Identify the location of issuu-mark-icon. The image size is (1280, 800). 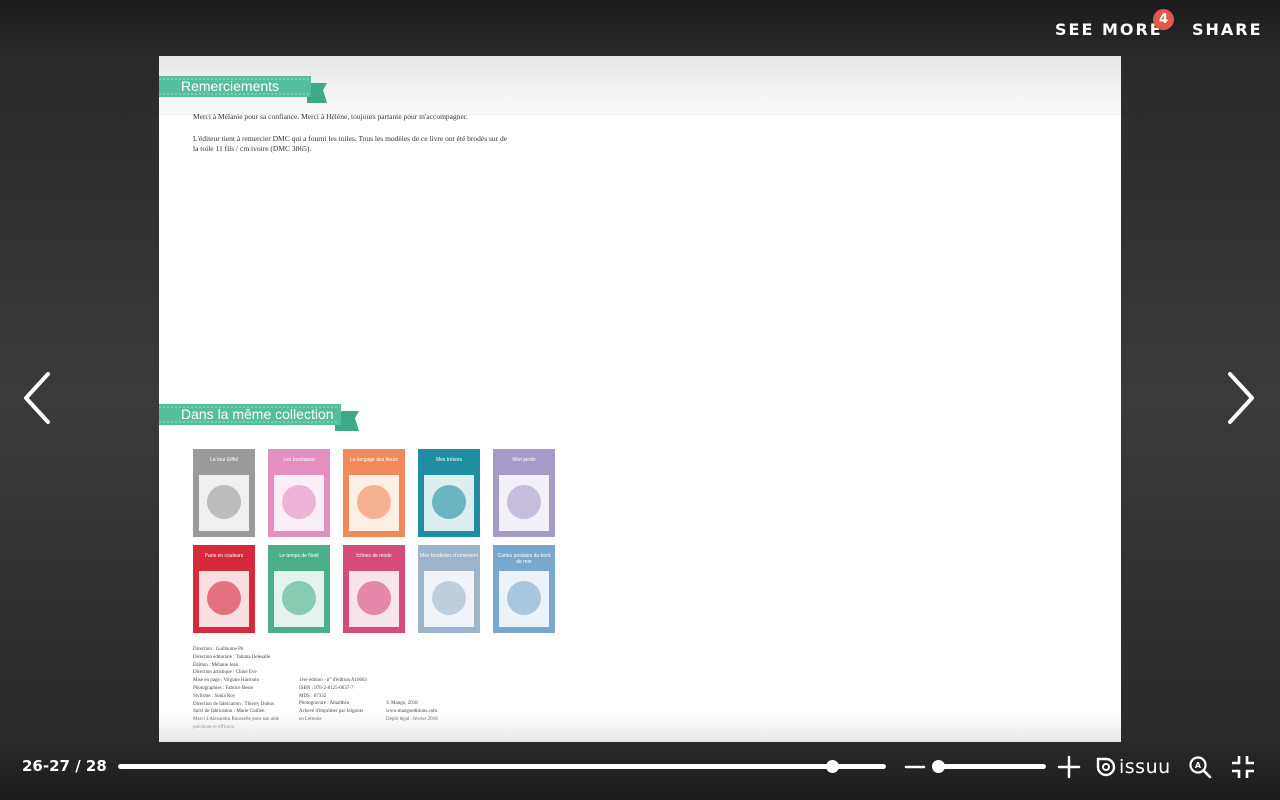
(1106, 767).